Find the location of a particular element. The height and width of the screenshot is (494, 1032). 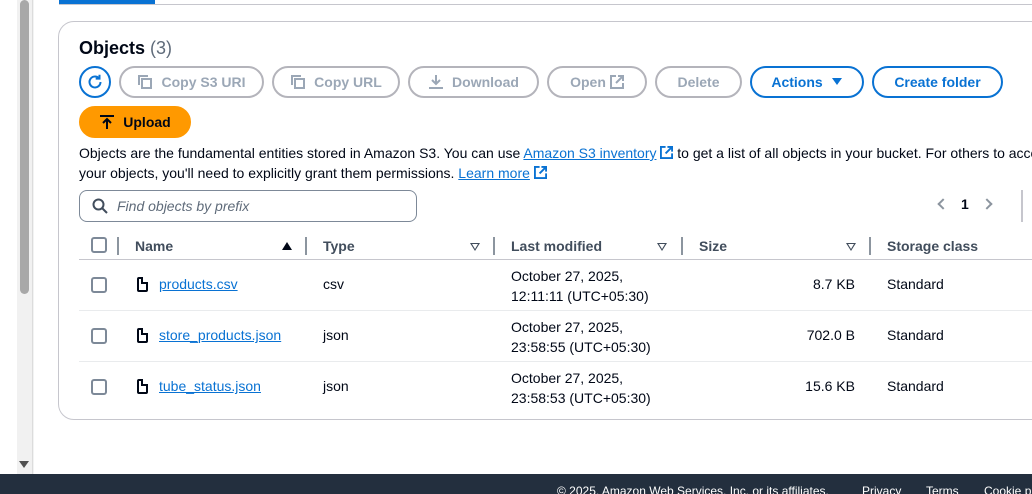

search-input is located at coordinates (257, 206).